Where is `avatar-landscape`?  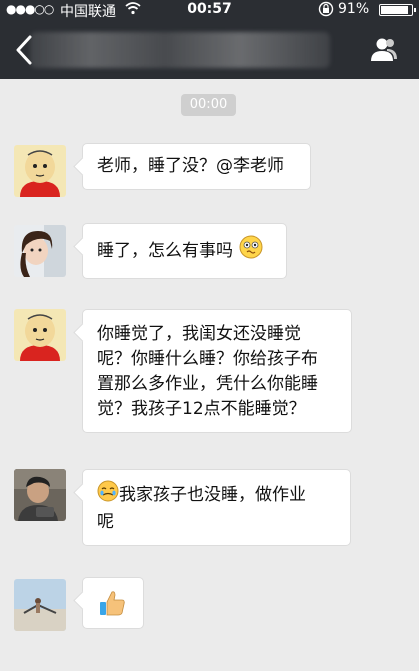 avatar-landscape is located at coordinates (40, 605).